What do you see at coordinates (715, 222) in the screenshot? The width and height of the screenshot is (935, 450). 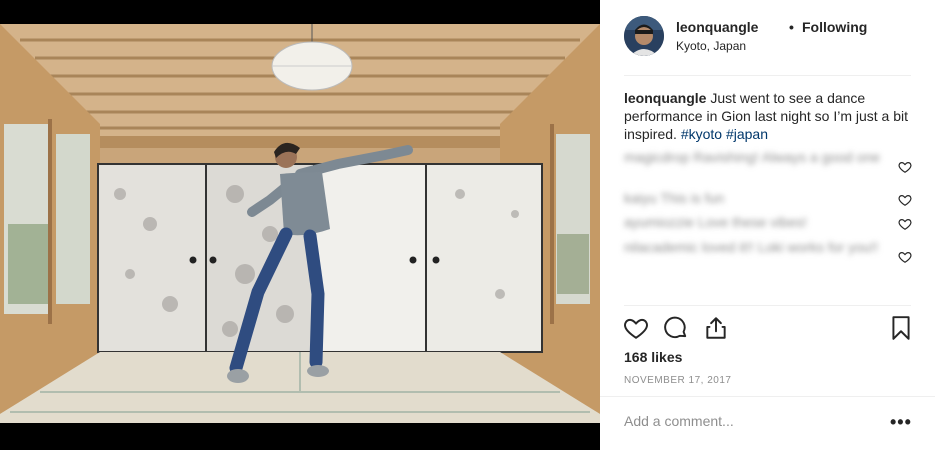 I see `comment-item: ayumiozzie Love these vibes!` at bounding box center [715, 222].